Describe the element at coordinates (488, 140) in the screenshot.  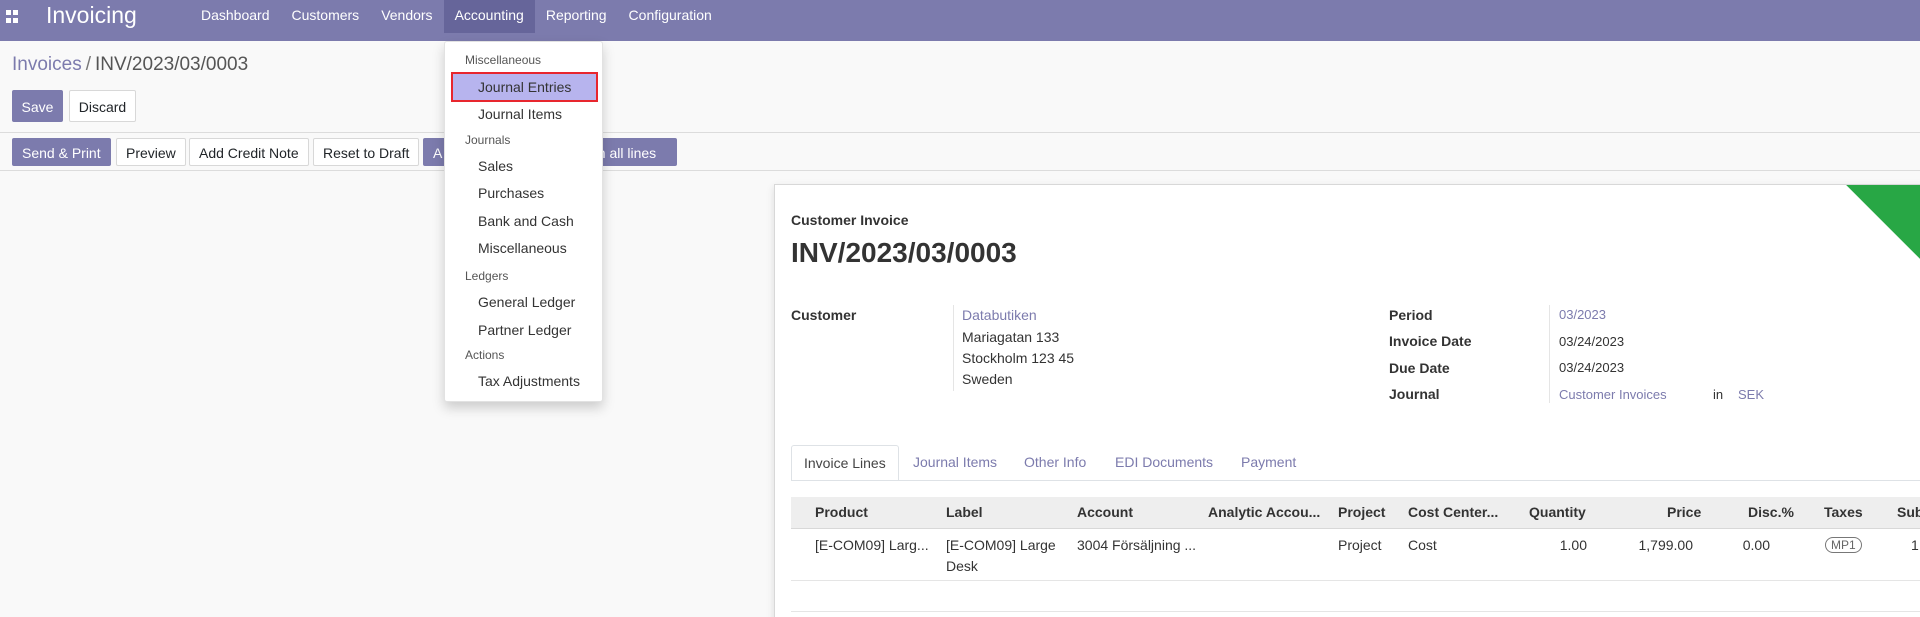
I see `dropdown-header-journals: Journals` at that location.